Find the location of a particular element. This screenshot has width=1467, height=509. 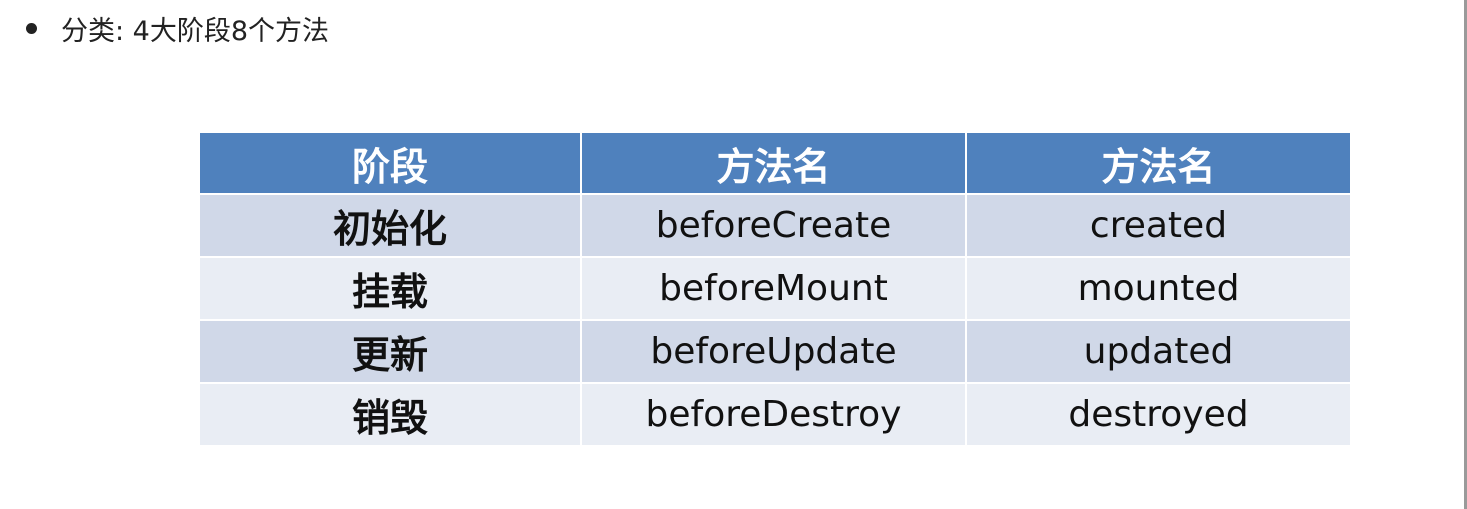

bullet-heading: 分类: 4大阶段8个方法 is located at coordinates (177, 28).